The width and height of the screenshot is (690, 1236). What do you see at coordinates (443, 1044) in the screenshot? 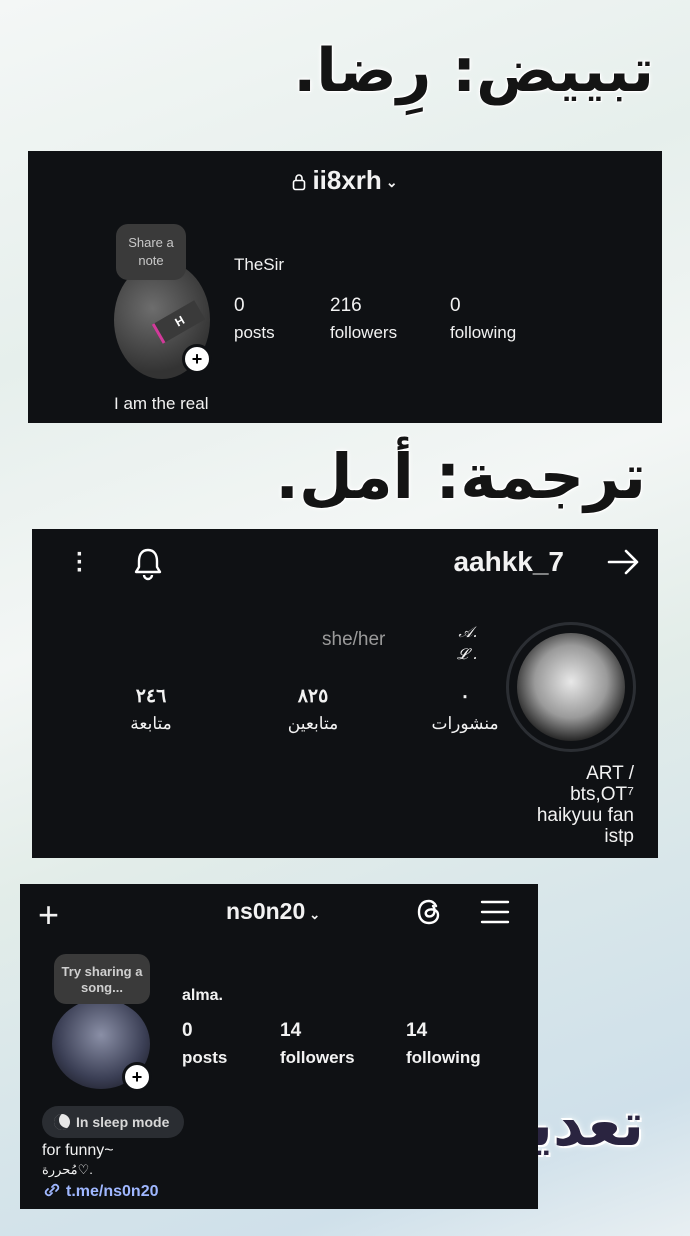
I see `following-stat: 14 following` at bounding box center [443, 1044].